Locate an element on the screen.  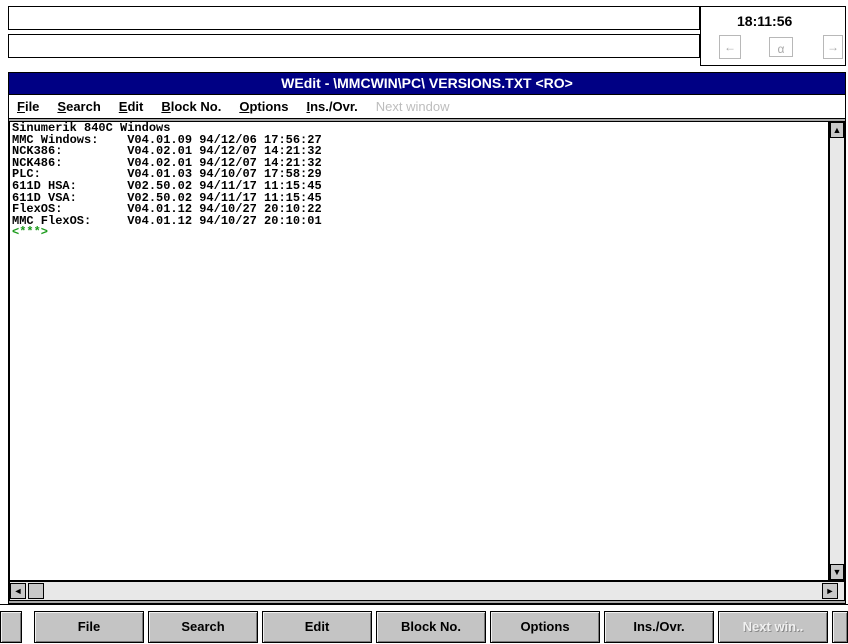
menu-ins-ovr: Ins./Ovr. is located at coordinates (331, 106).